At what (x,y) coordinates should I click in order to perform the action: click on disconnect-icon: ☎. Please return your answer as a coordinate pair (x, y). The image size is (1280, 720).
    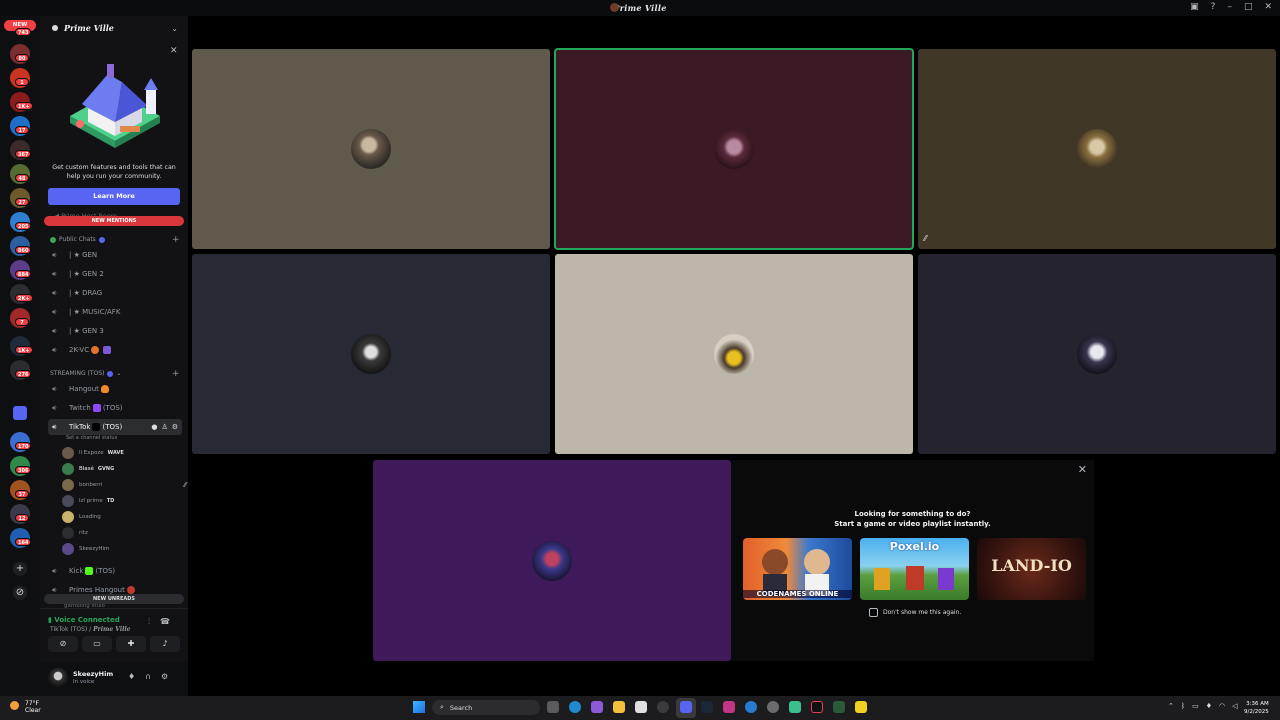
    Looking at the image, I should click on (165, 622).